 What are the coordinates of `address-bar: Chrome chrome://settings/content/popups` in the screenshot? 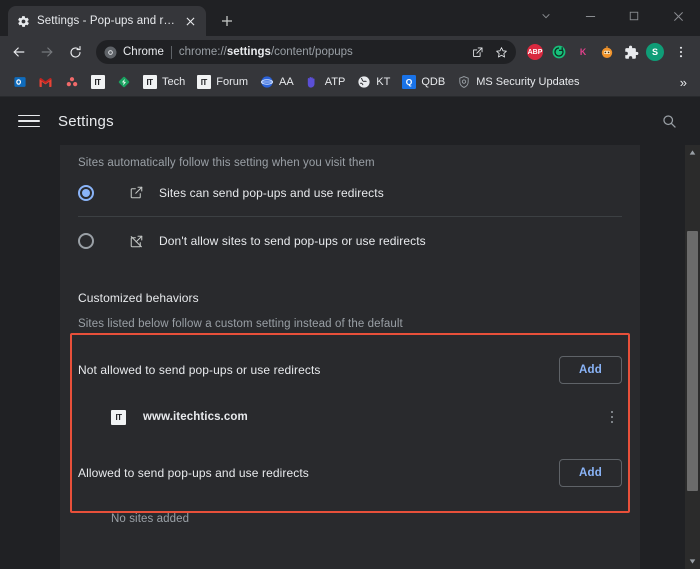 It's located at (306, 52).